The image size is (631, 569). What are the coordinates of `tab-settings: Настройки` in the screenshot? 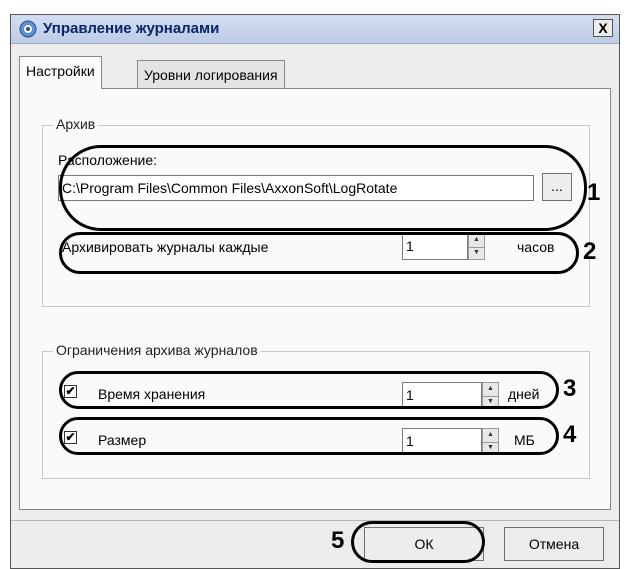 It's located at (60, 72).